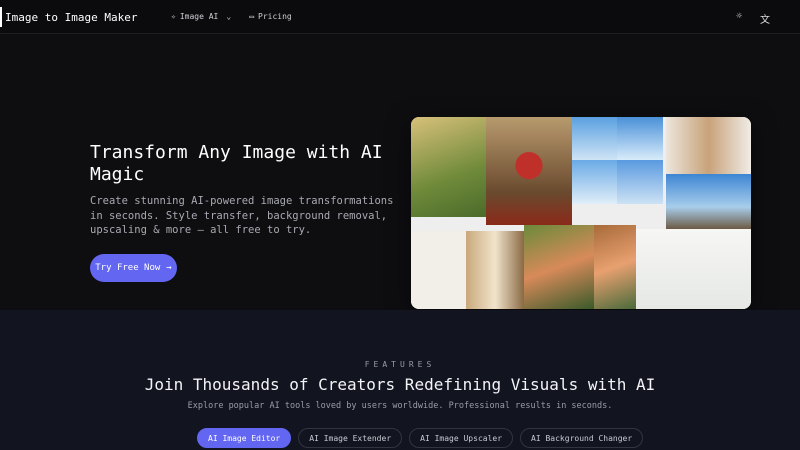 This screenshot has height=450, width=800. What do you see at coordinates (169, 268) in the screenshot?
I see `arrow-right-icon: →` at bounding box center [169, 268].